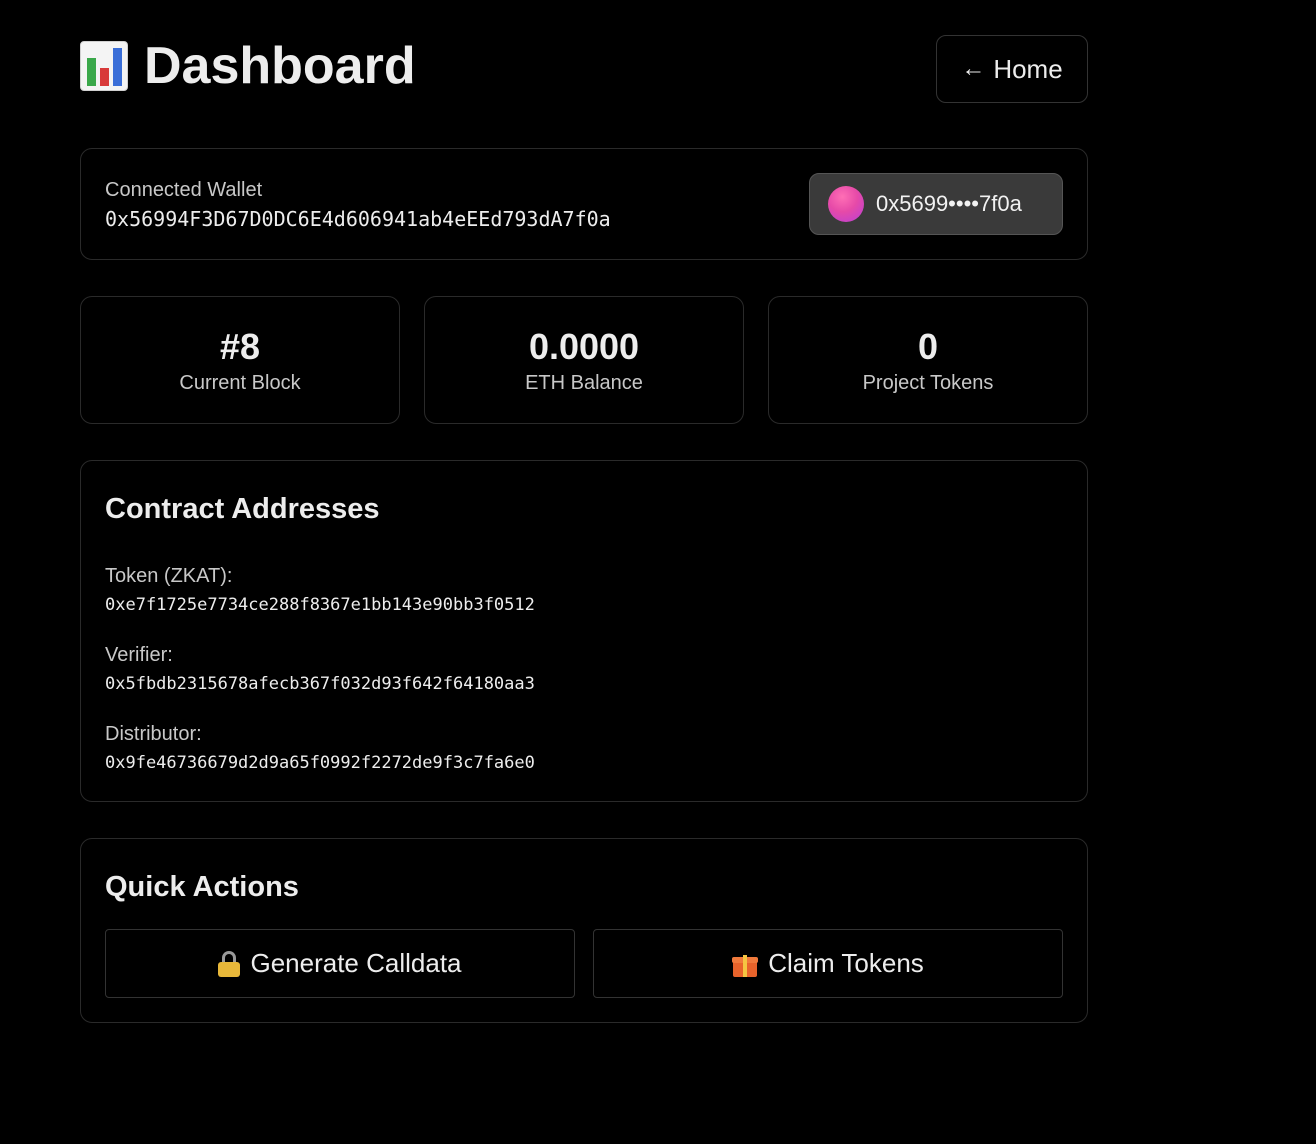 This screenshot has width=1316, height=1144. What do you see at coordinates (184, 190) in the screenshot?
I see `wallet-label: Connected Wallet` at bounding box center [184, 190].